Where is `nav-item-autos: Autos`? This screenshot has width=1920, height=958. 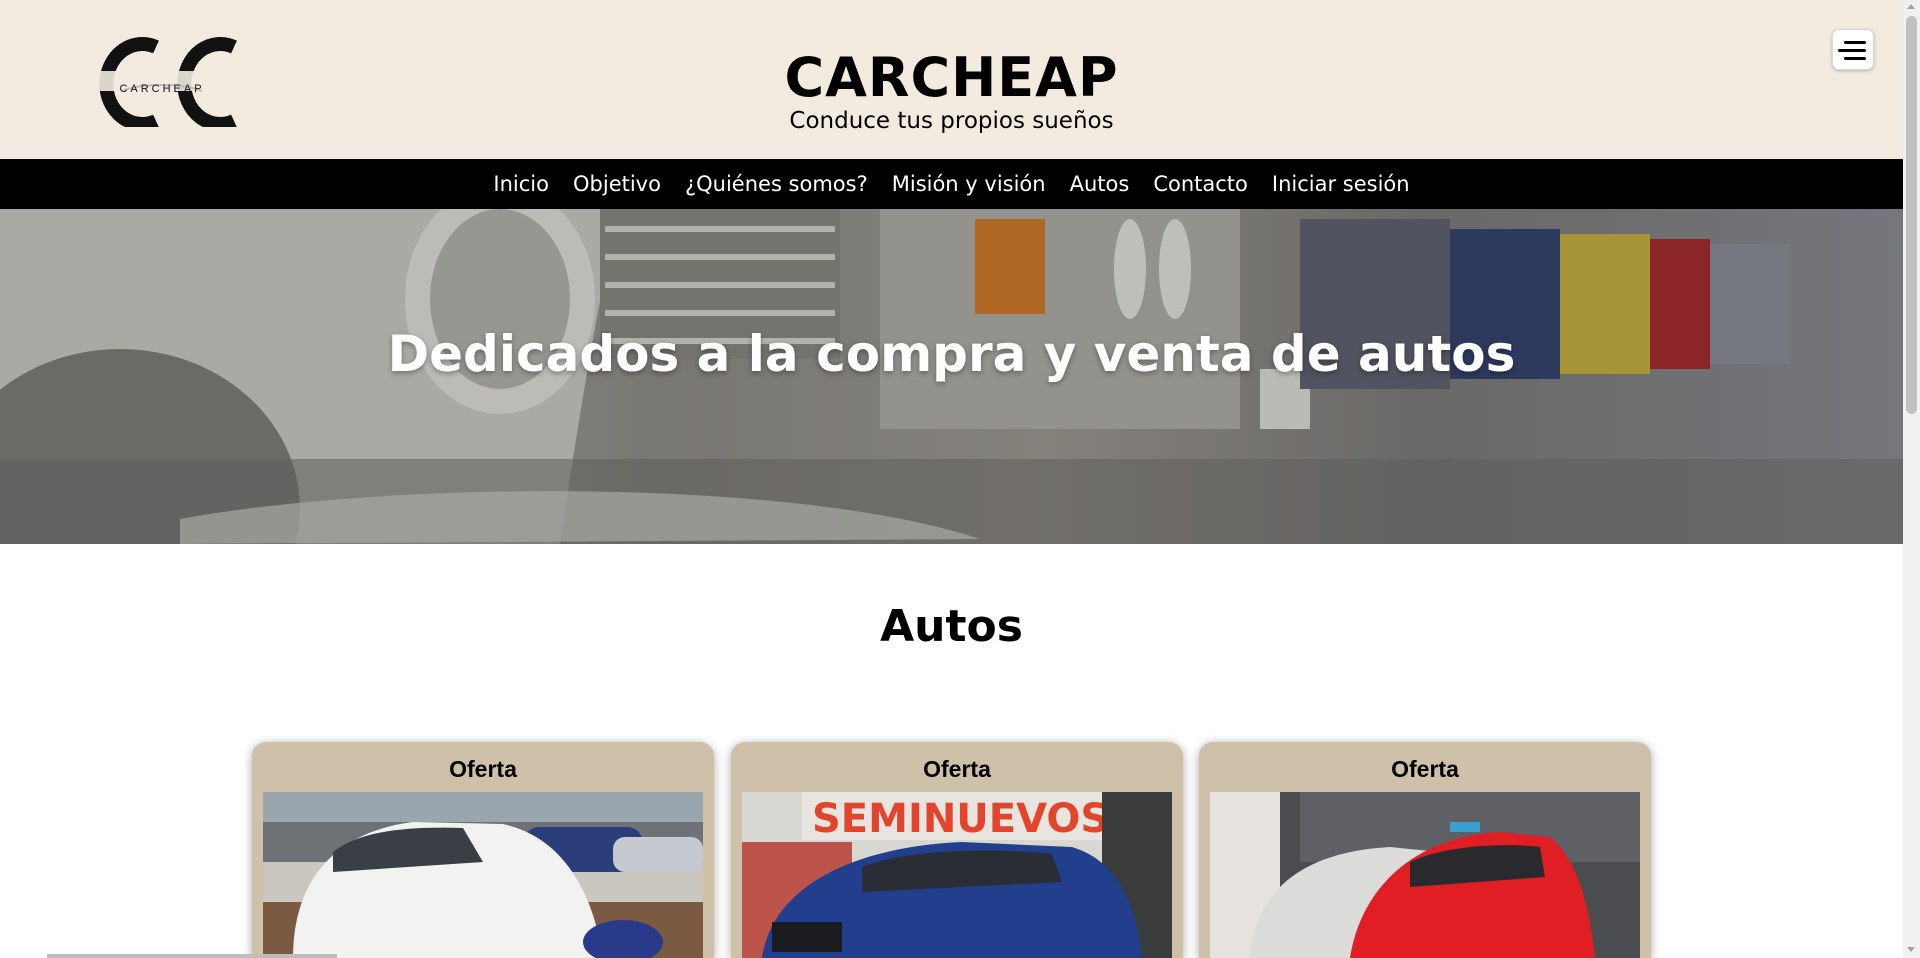 nav-item-autos: Autos is located at coordinates (1100, 184).